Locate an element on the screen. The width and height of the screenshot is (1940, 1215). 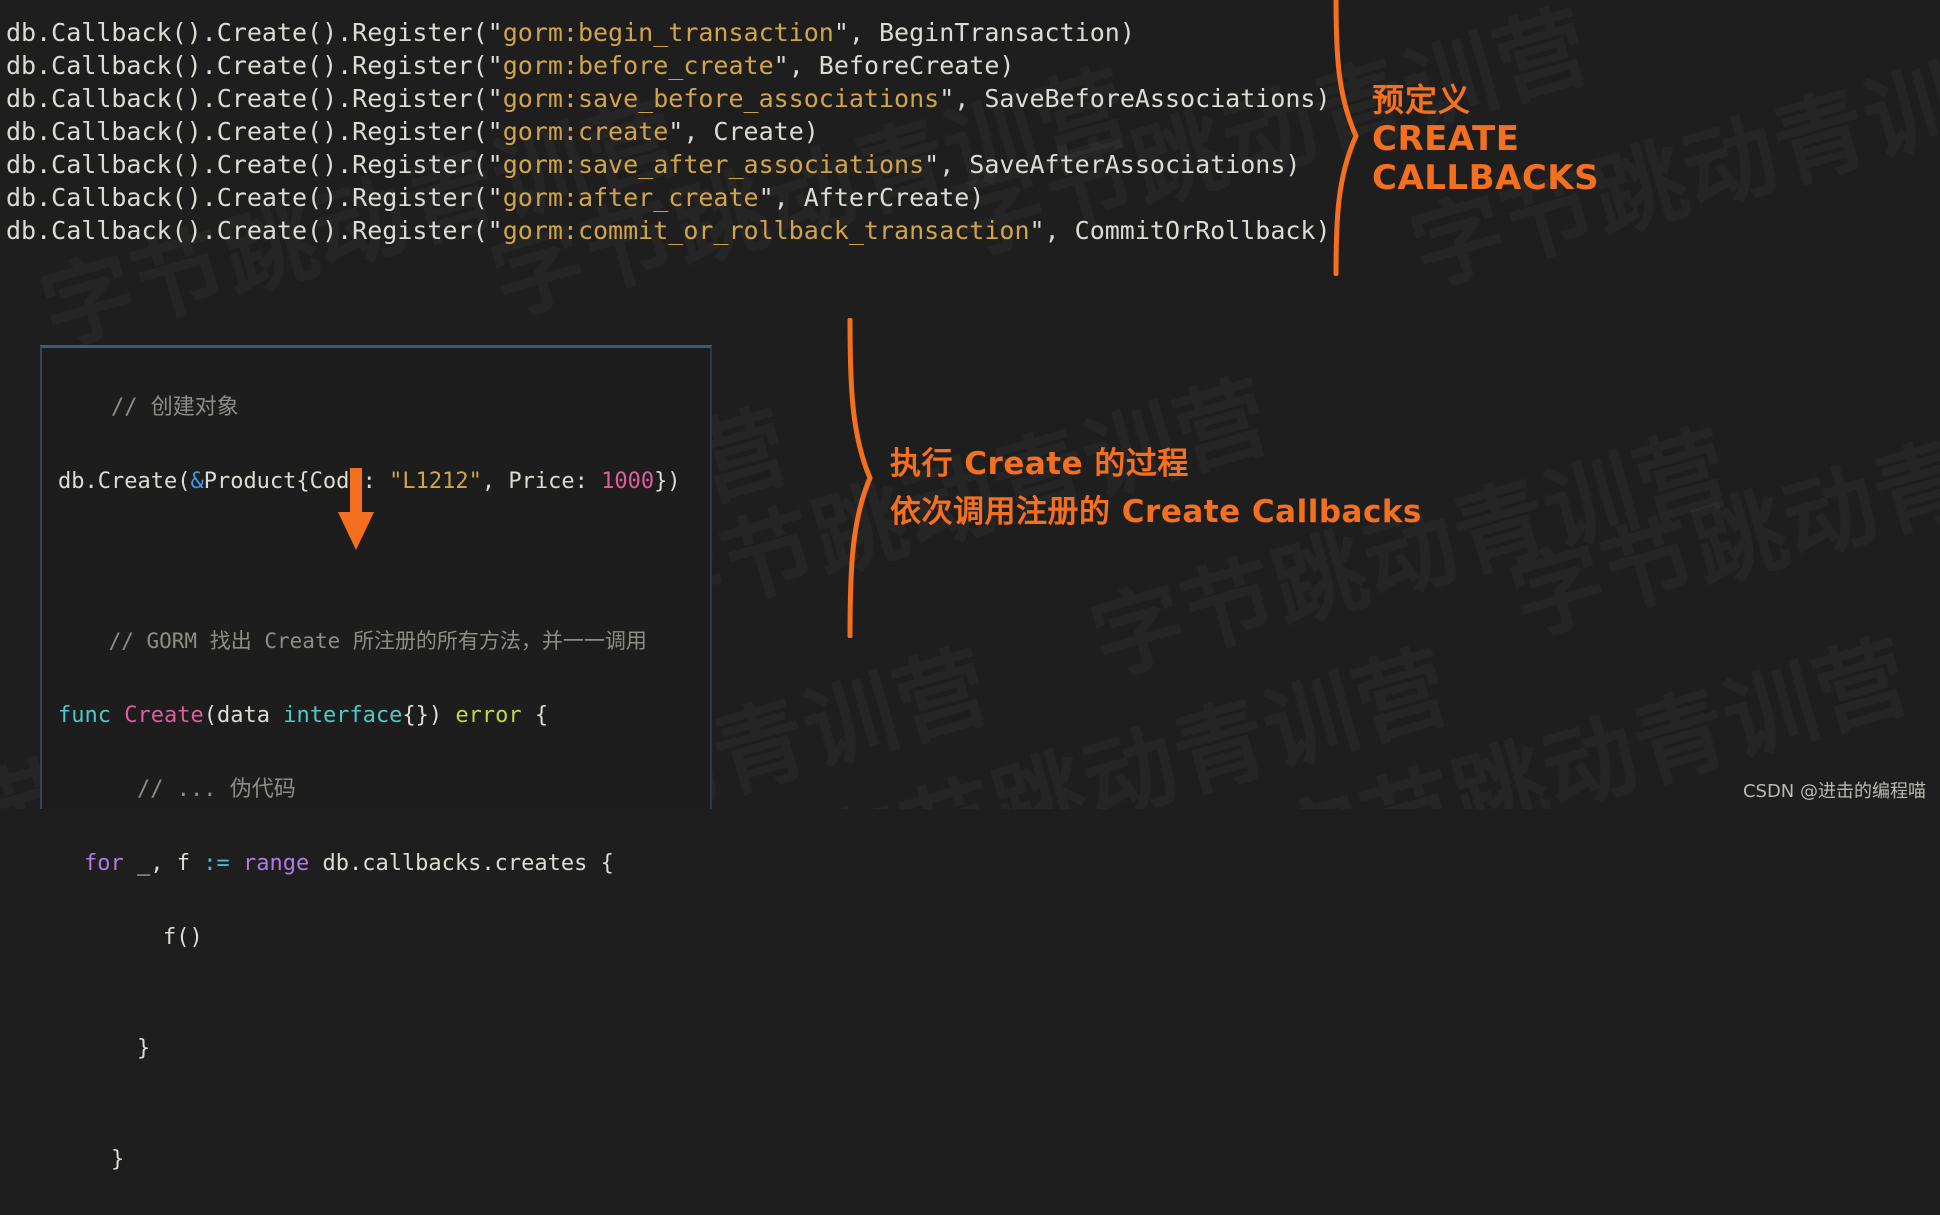
annotation-bottom-line1: 执行 Create 的过程 is located at coordinates (1039, 464).